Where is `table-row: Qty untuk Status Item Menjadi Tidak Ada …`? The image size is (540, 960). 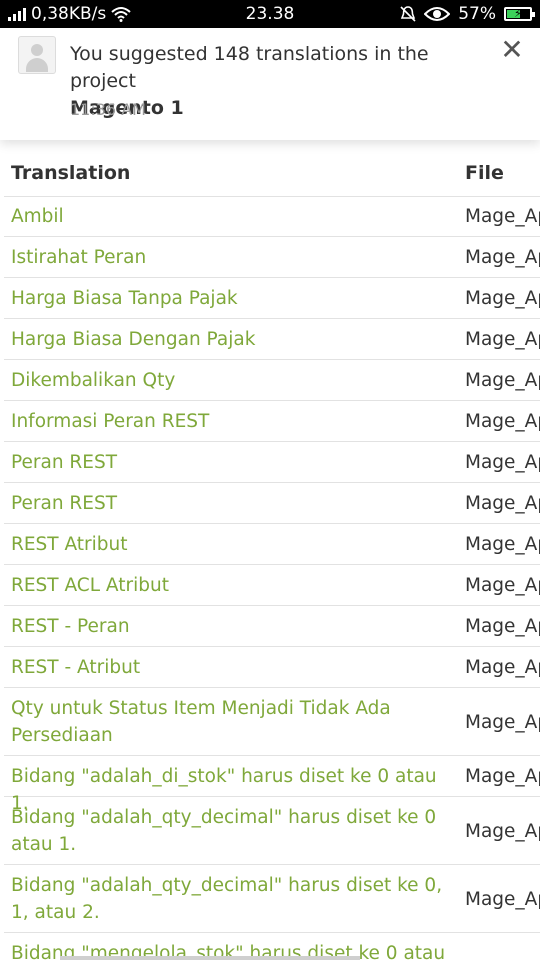 table-row: Qty untuk Status Item Menjadi Tidak Ada … is located at coordinates (272, 722).